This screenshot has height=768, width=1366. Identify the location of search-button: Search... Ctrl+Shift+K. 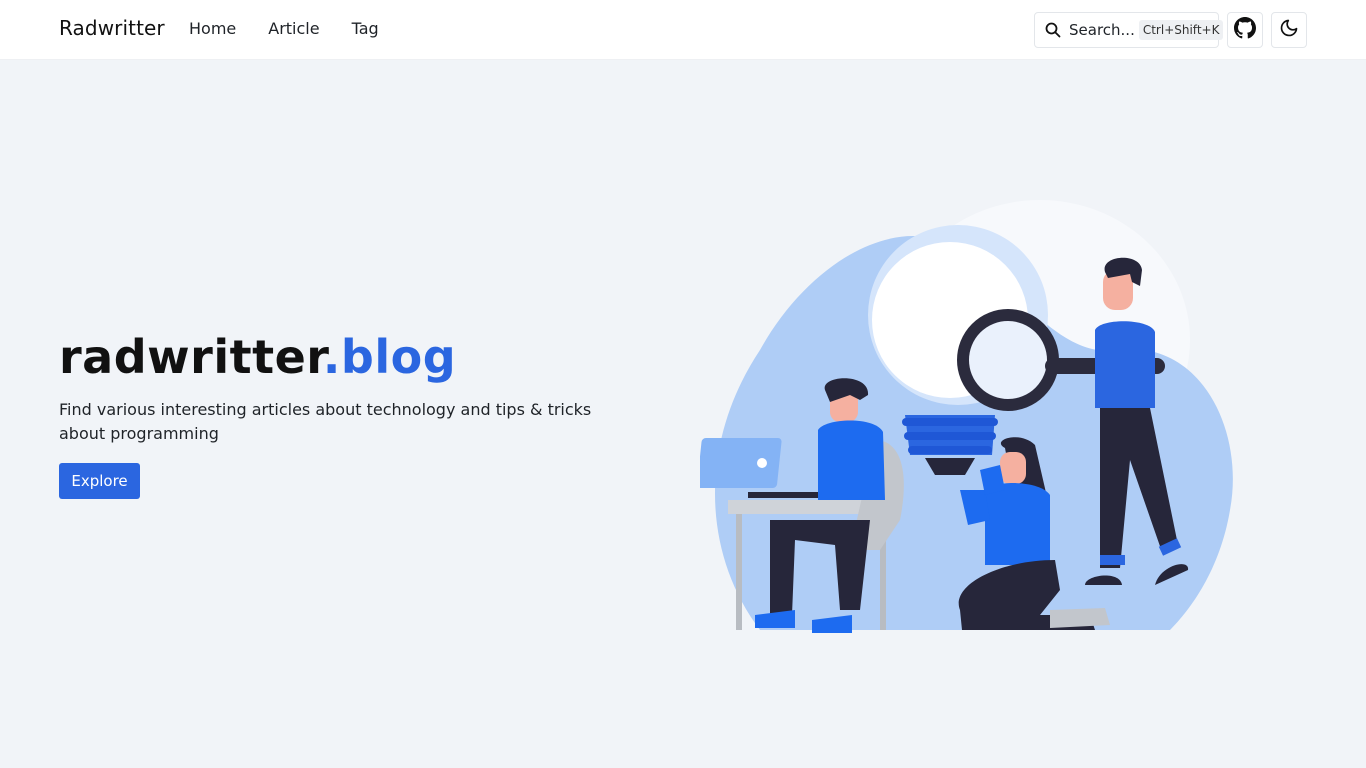
(1129, 30).